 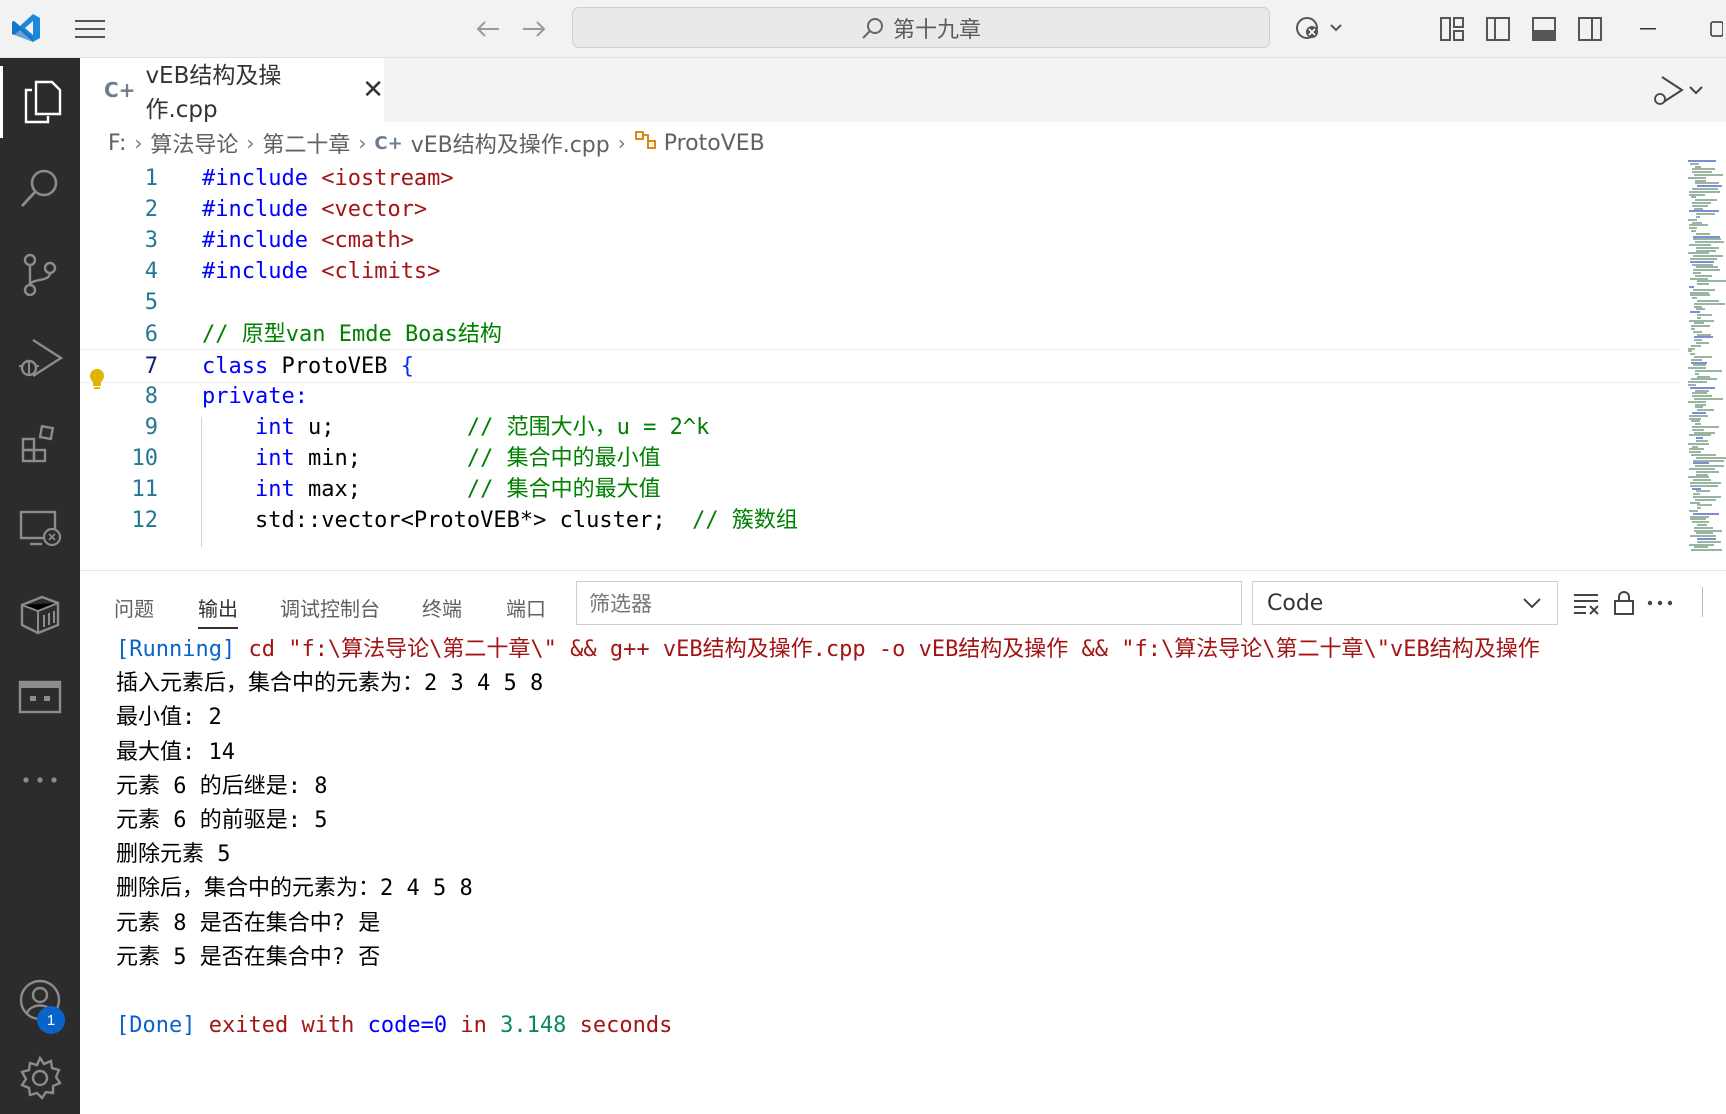 What do you see at coordinates (442, 611) in the screenshot?
I see `tab-terminal: 终端` at bounding box center [442, 611].